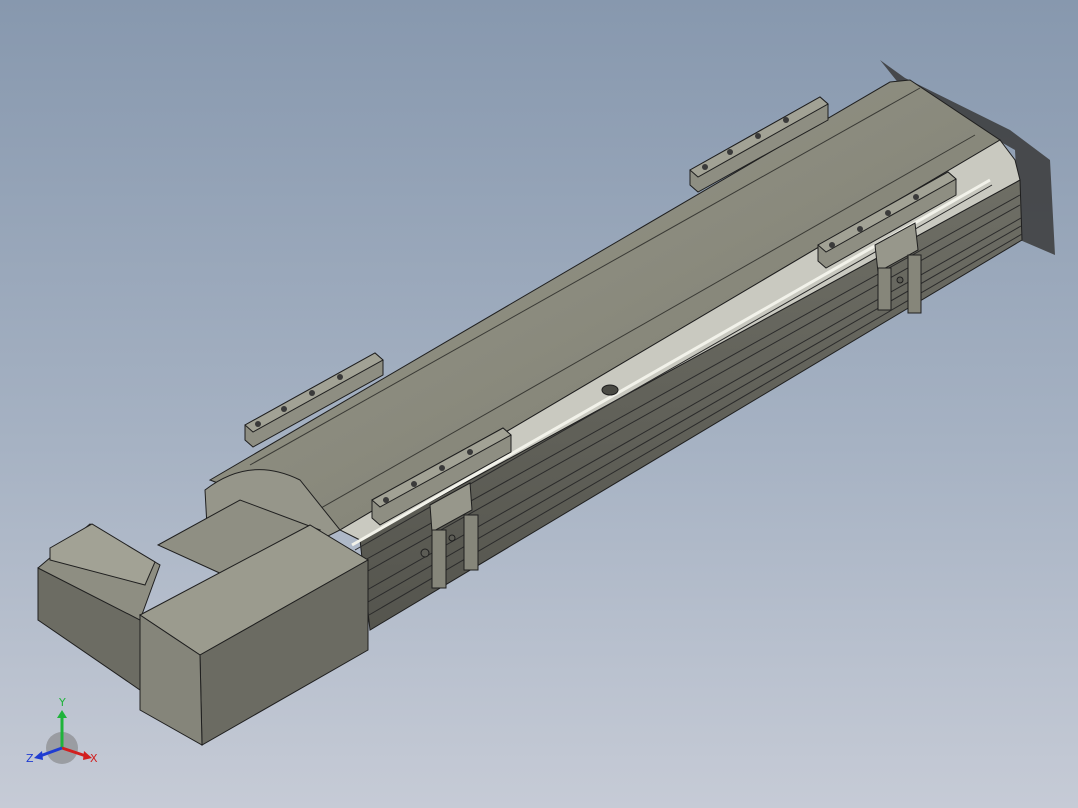  Describe the element at coordinates (94, 758) in the screenshot. I see `x-axis-label: X` at that location.